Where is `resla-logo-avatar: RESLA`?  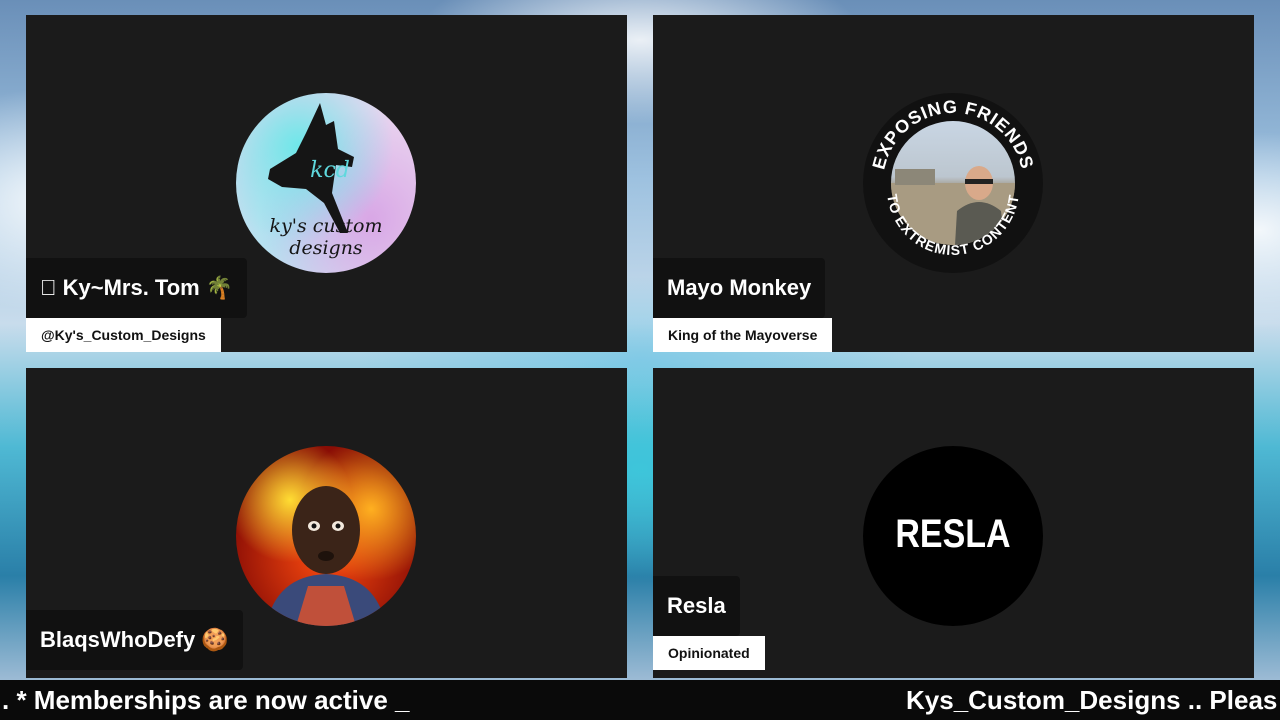 resla-logo-avatar: RESLA is located at coordinates (953, 536).